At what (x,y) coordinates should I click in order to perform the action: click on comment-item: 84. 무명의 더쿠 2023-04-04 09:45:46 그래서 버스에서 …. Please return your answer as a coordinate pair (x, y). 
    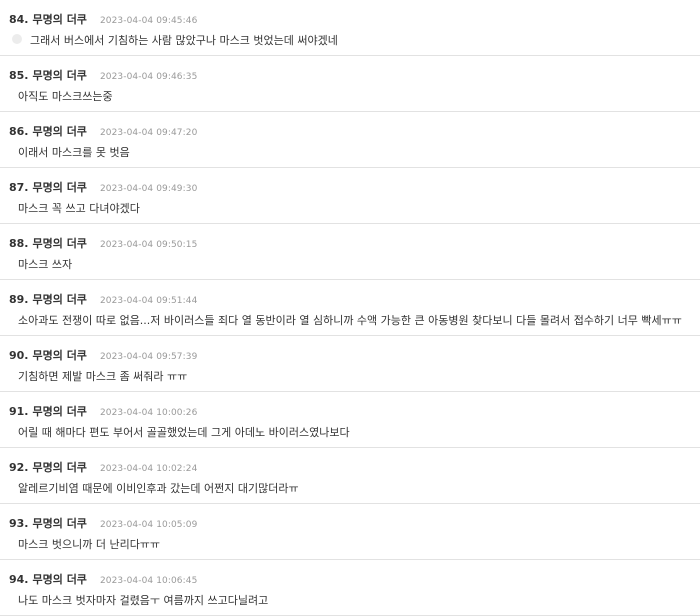
    Looking at the image, I should click on (350, 28).